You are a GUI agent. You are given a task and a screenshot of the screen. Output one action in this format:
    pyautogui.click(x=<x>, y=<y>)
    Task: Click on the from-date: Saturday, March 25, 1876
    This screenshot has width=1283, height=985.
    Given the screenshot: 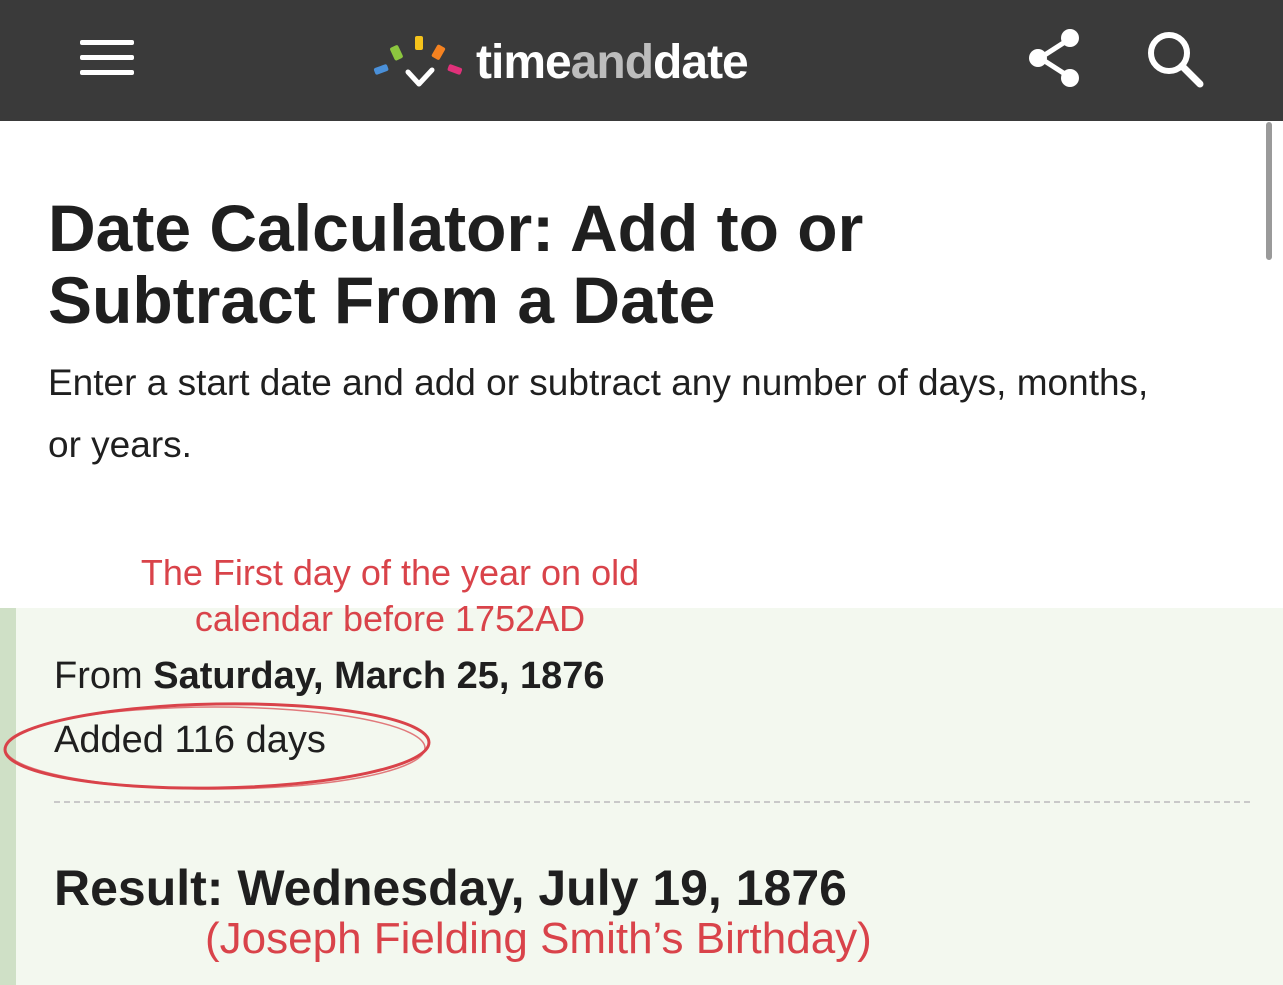 What is the action you would take?
    pyautogui.click(x=379, y=676)
    